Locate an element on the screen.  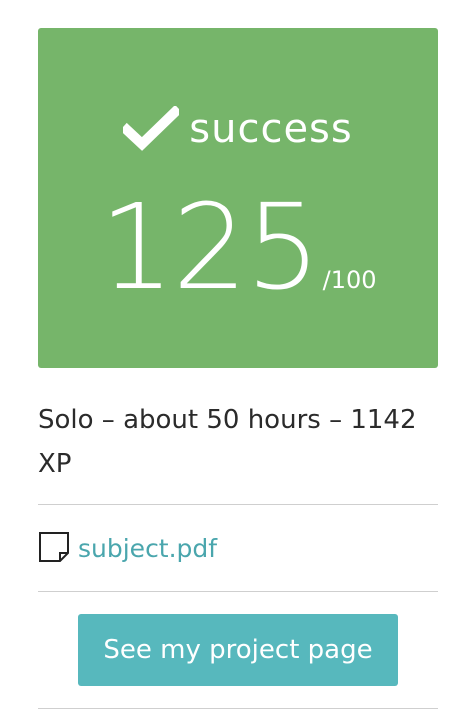
status-label: success is located at coordinates (271, 129).